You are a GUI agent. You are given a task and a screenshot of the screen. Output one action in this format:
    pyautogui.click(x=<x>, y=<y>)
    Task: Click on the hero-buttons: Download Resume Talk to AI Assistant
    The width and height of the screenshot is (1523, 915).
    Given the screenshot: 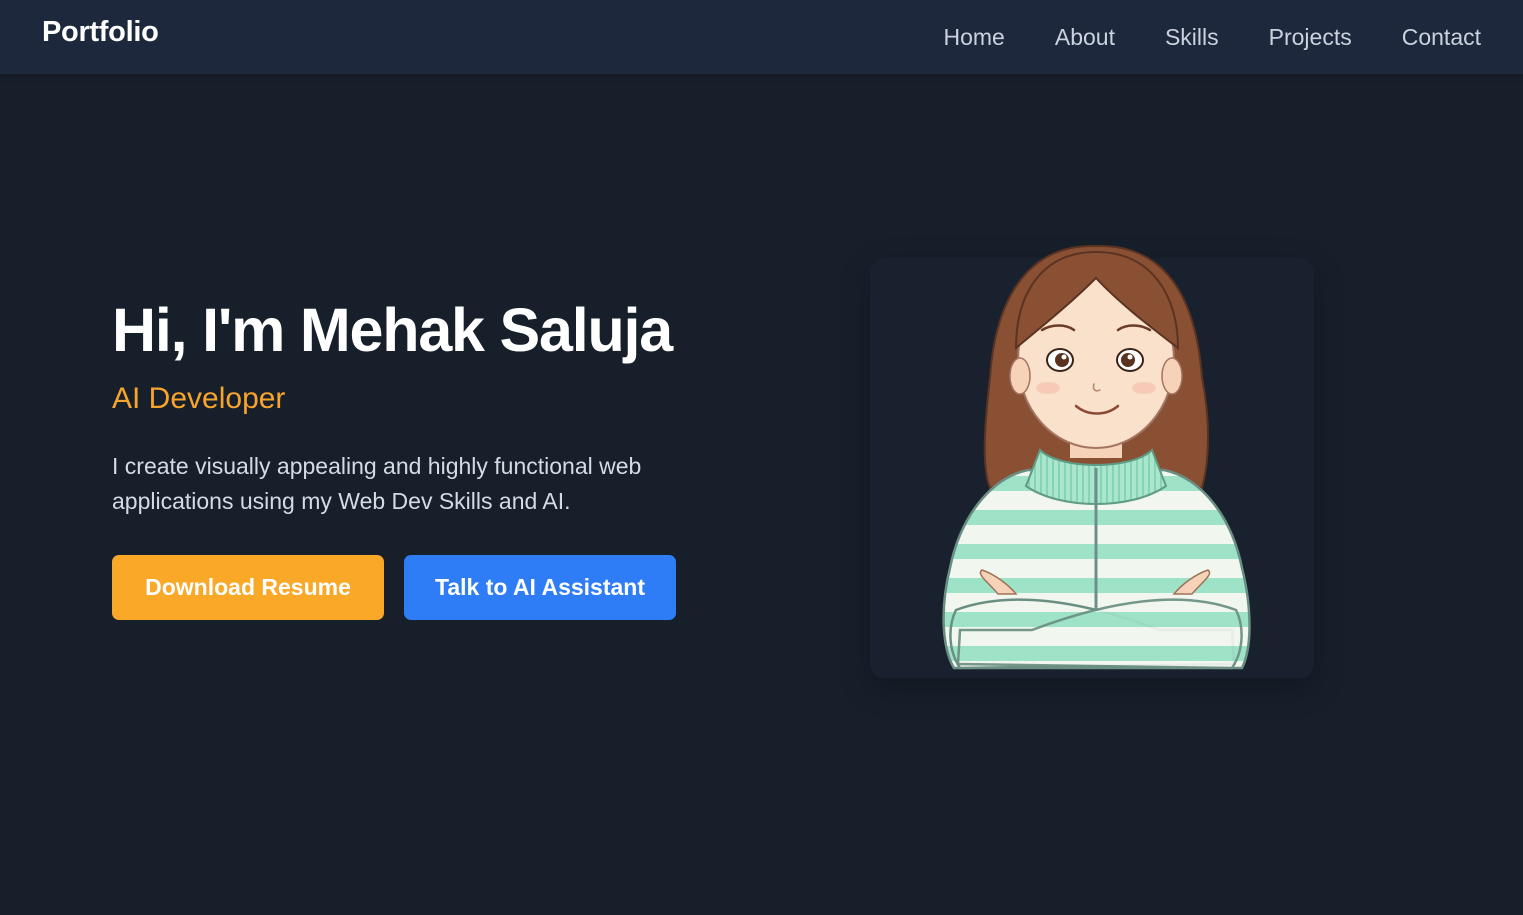 What is the action you would take?
    pyautogui.click(x=452, y=587)
    